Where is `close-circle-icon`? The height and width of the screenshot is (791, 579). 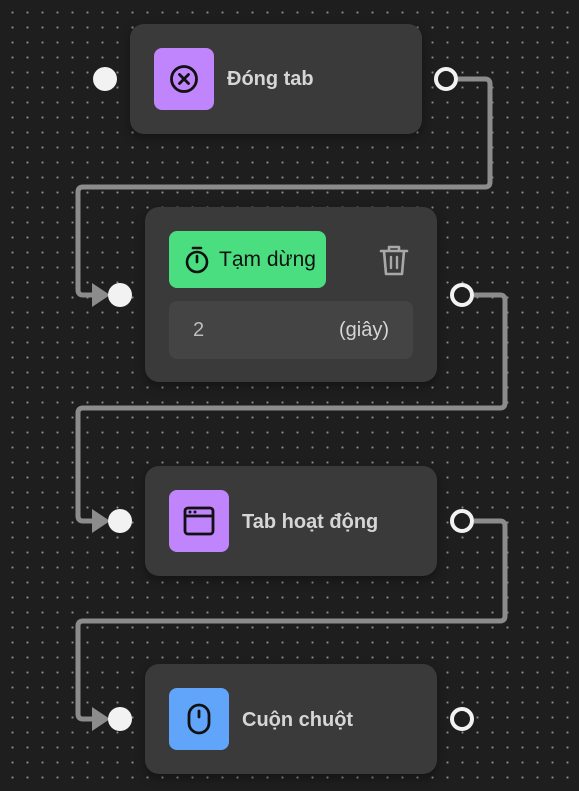 close-circle-icon is located at coordinates (184, 79).